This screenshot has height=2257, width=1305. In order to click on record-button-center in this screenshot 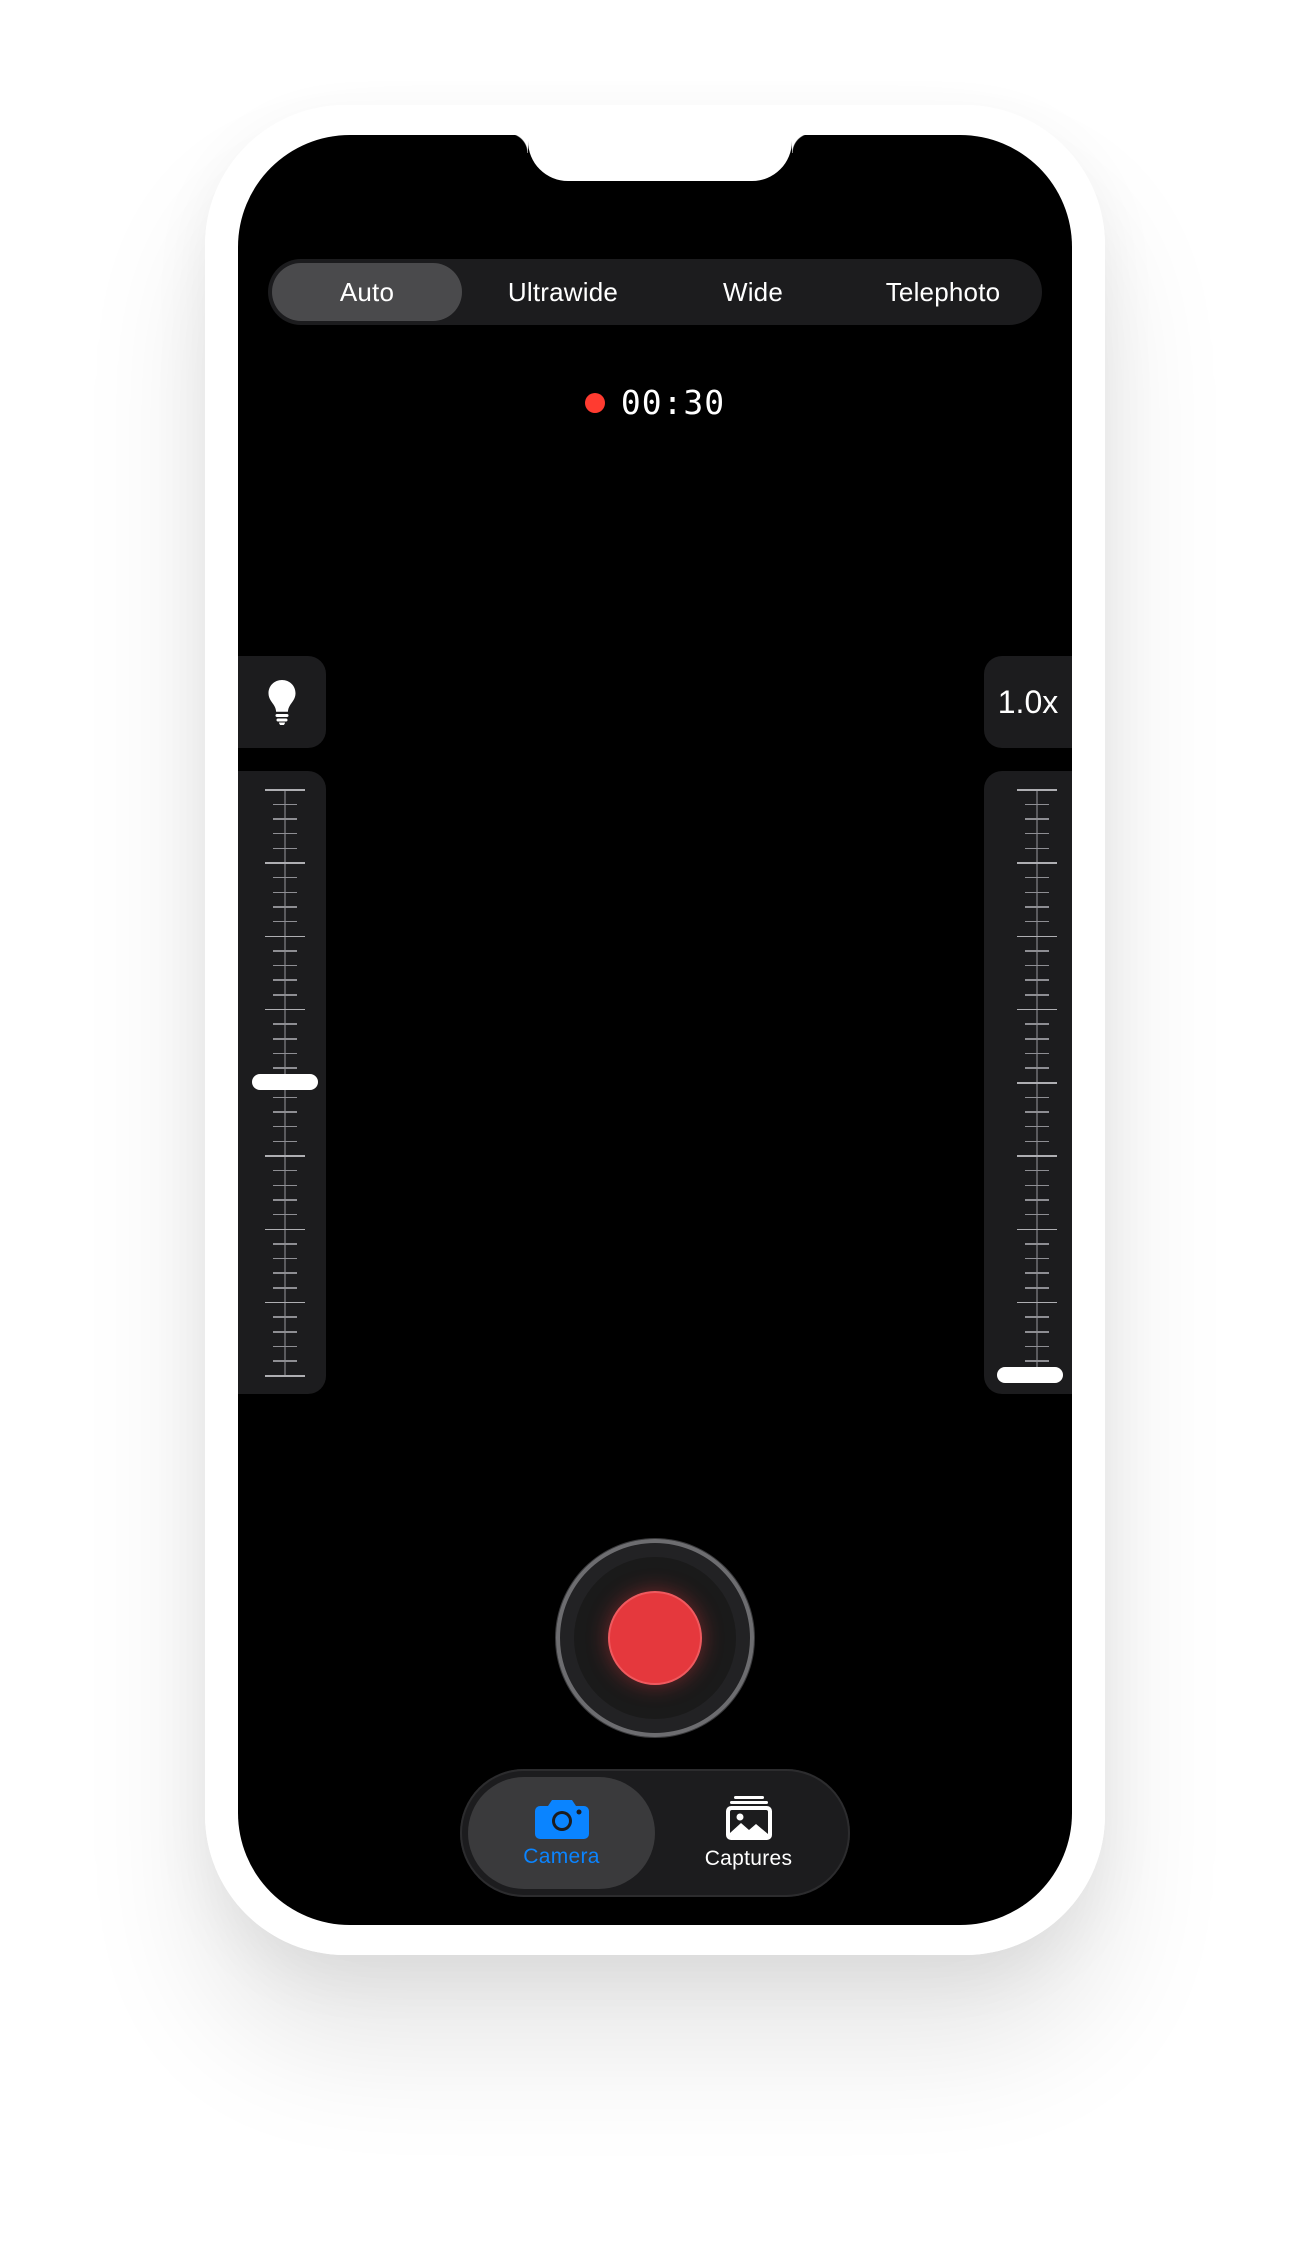, I will do `click(655, 1638)`.